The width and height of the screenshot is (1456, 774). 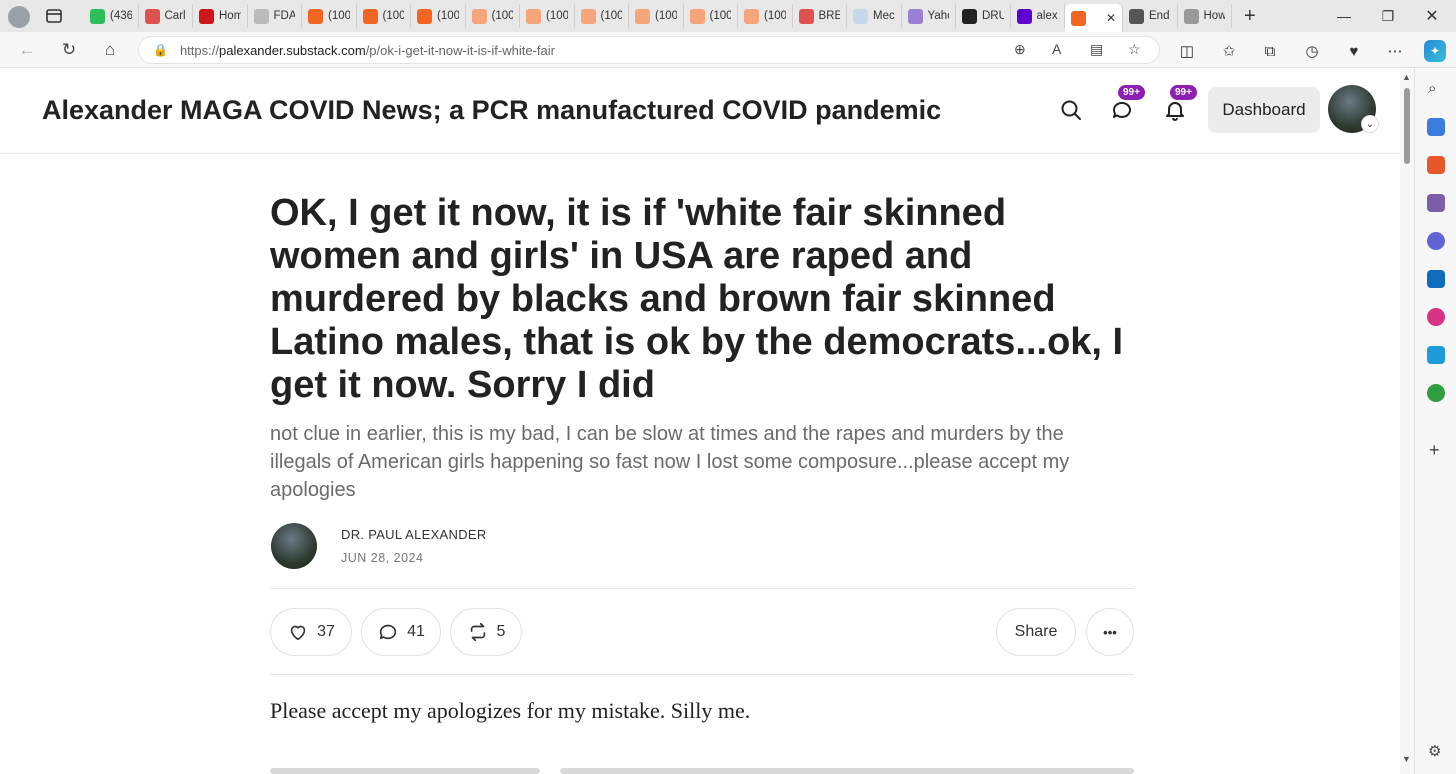 I want to click on share-button: Share, so click(x=1036, y=632).